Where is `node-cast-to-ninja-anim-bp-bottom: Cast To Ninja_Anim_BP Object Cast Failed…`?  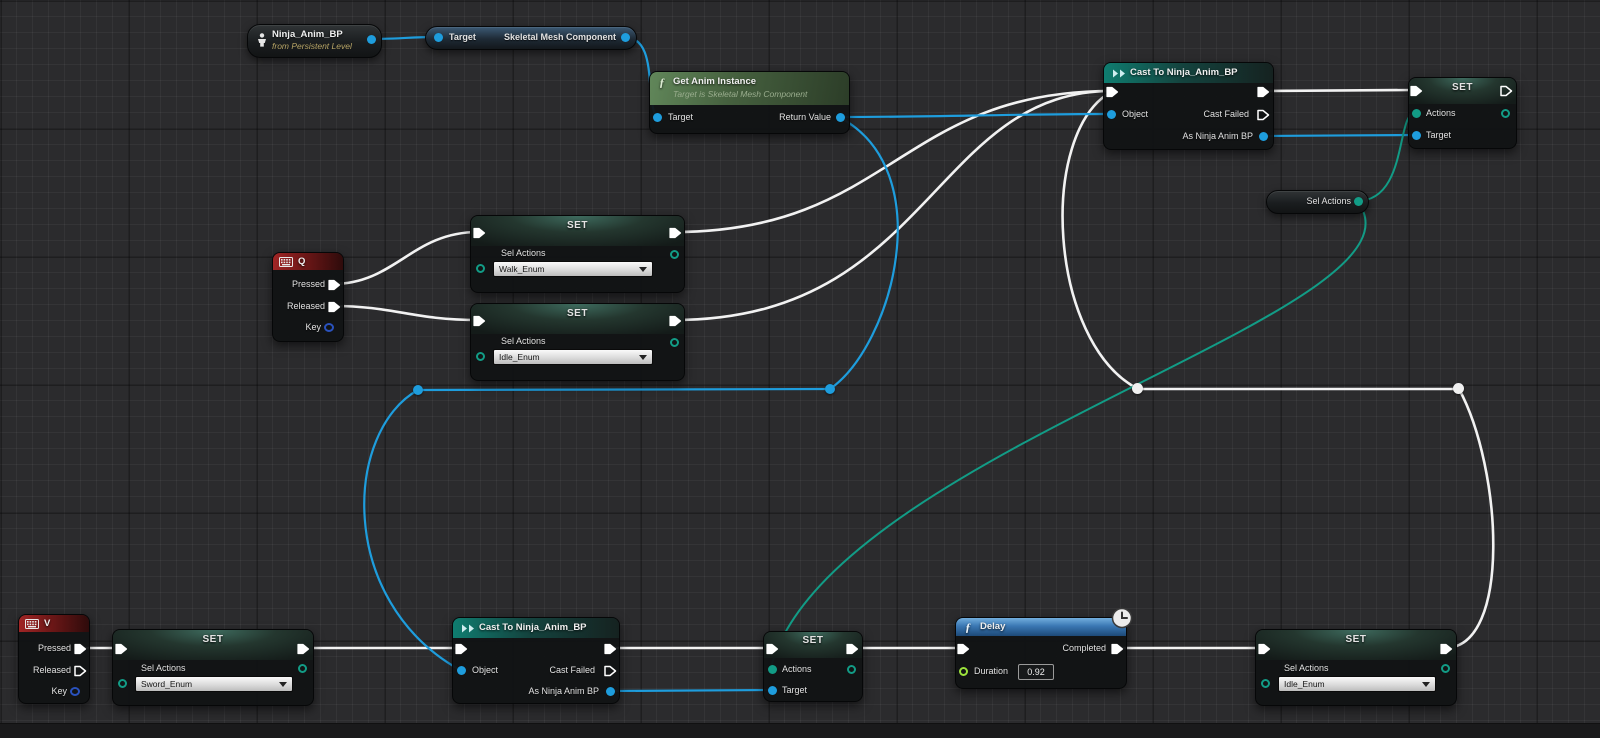 node-cast-to-ninja-anim-bp-bottom: Cast To Ninja_Anim_BP Object Cast Failed… is located at coordinates (536, 660).